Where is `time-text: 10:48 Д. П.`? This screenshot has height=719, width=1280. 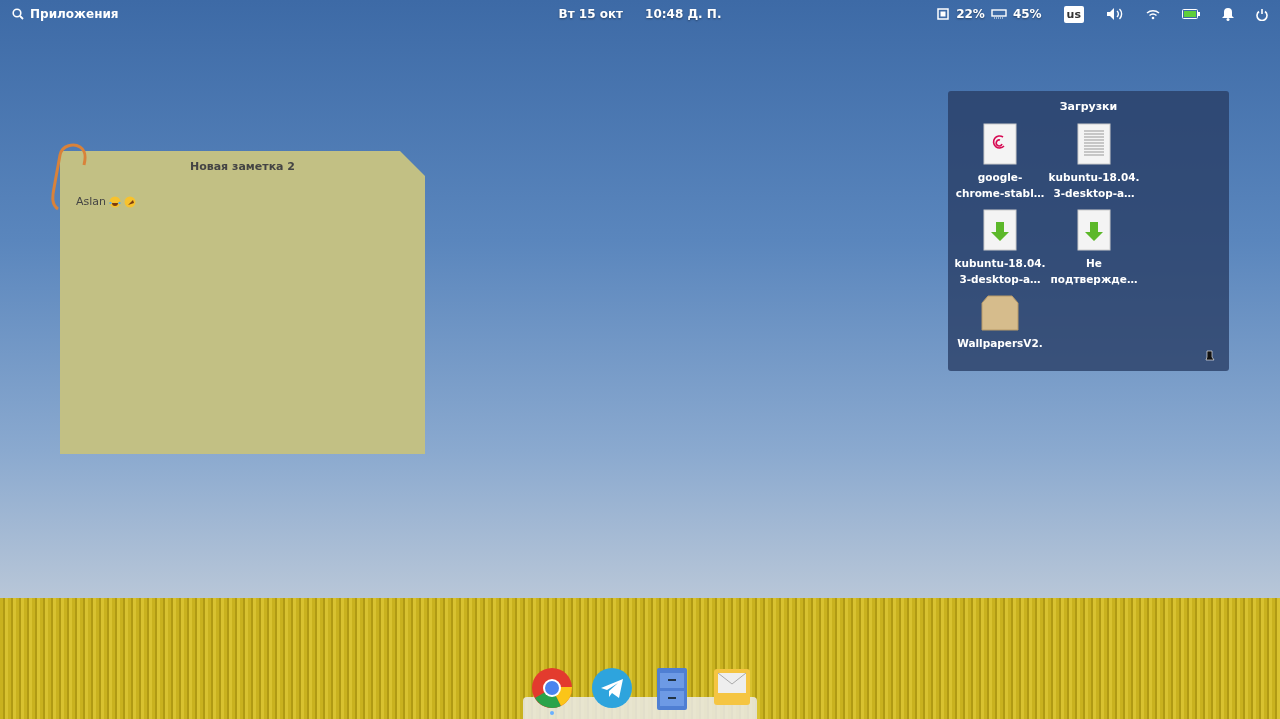 time-text: 10:48 Д. П. is located at coordinates (683, 14).